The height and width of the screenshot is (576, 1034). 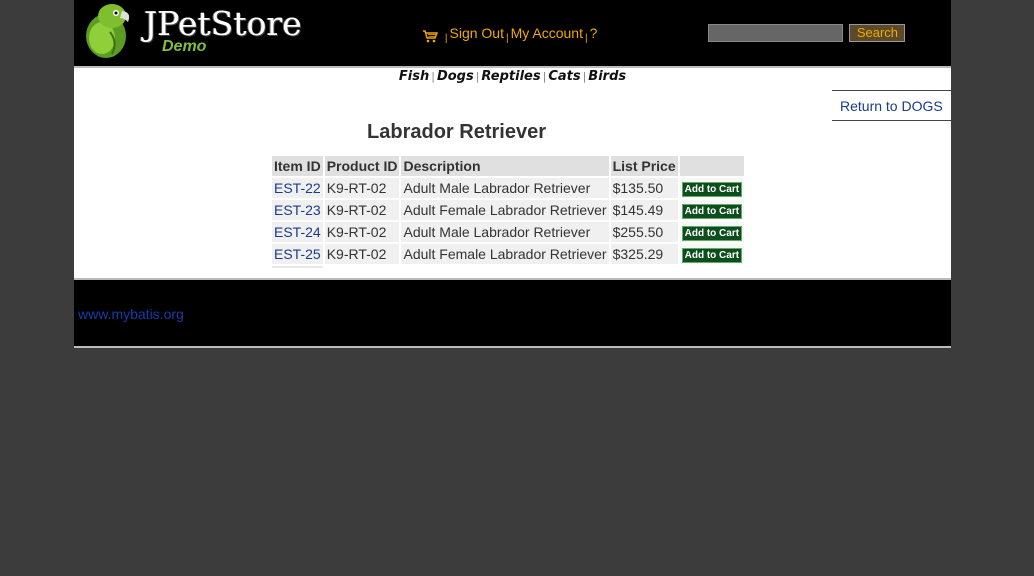 What do you see at coordinates (547, 33) in the screenshot?
I see `my-account-link: My Account` at bounding box center [547, 33].